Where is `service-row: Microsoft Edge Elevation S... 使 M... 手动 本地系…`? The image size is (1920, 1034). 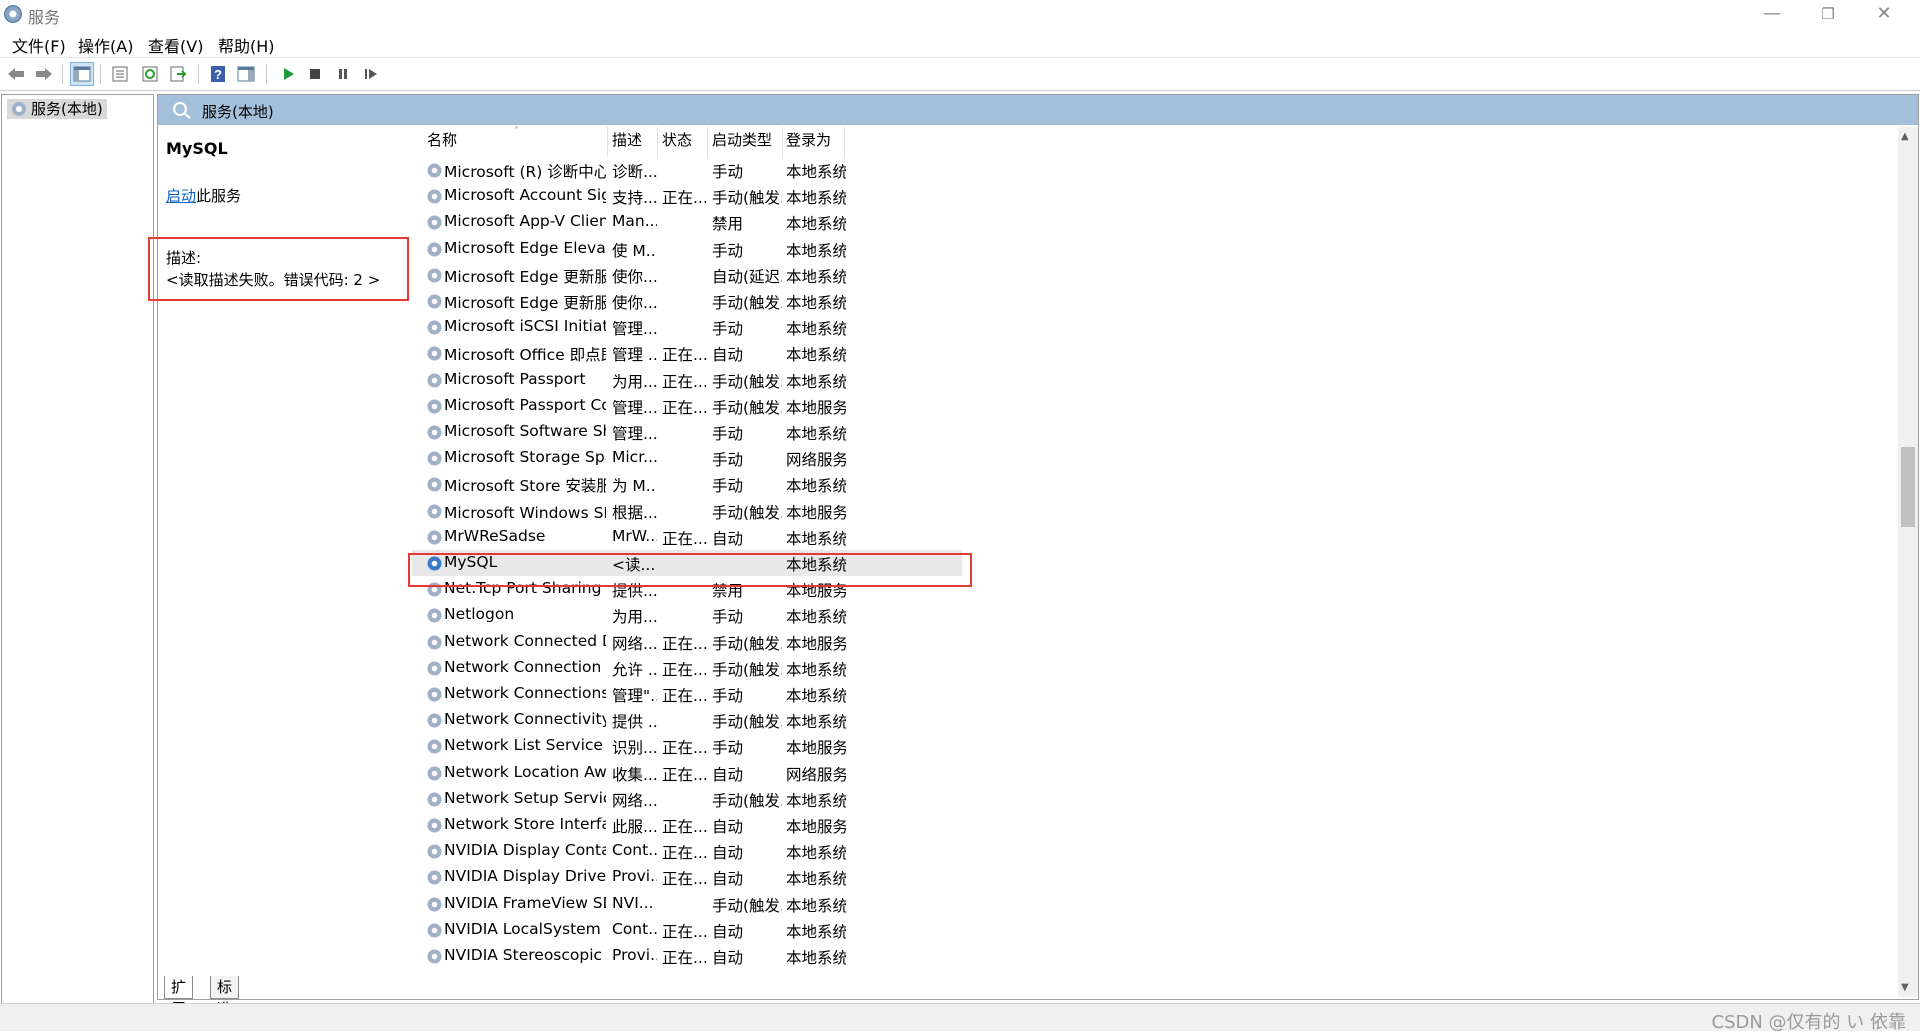
service-row: Microsoft Edge Elevation S... 使 M... 手动 本地系… is located at coordinates (687, 249).